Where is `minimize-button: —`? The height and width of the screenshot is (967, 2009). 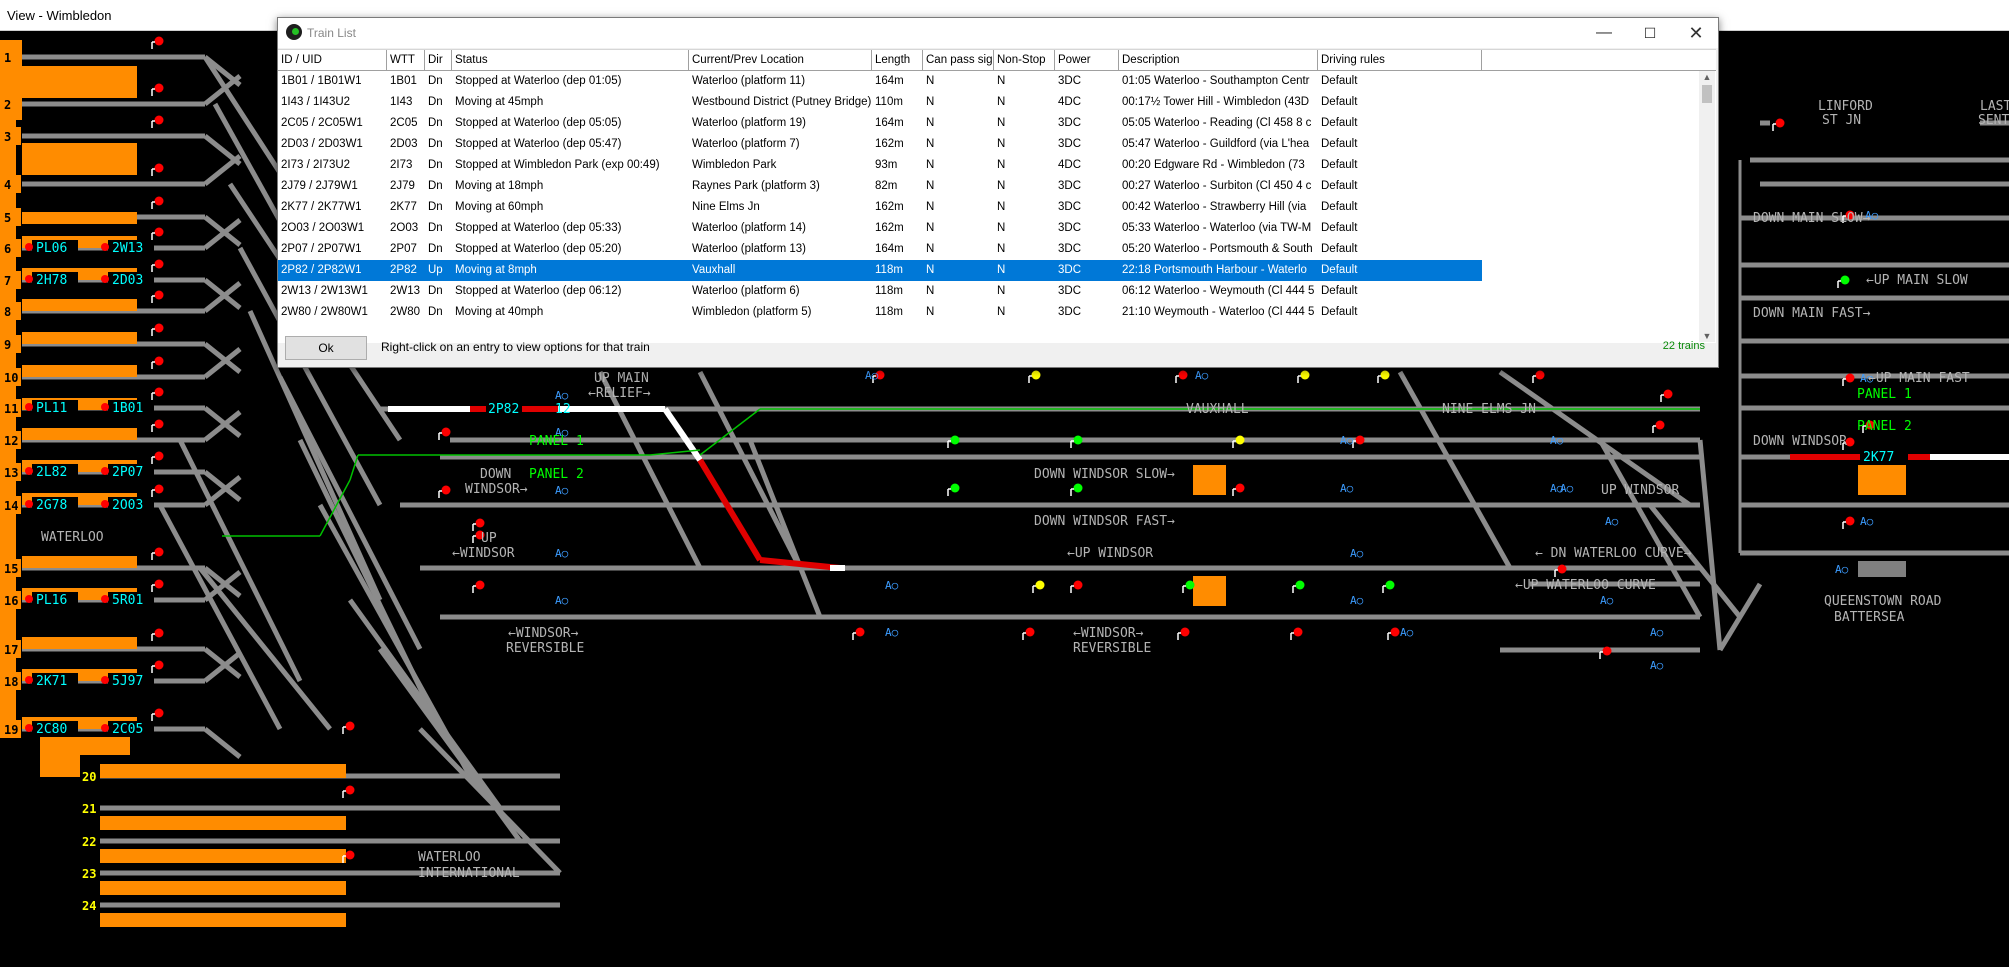
minimize-button: — is located at coordinates (1604, 33).